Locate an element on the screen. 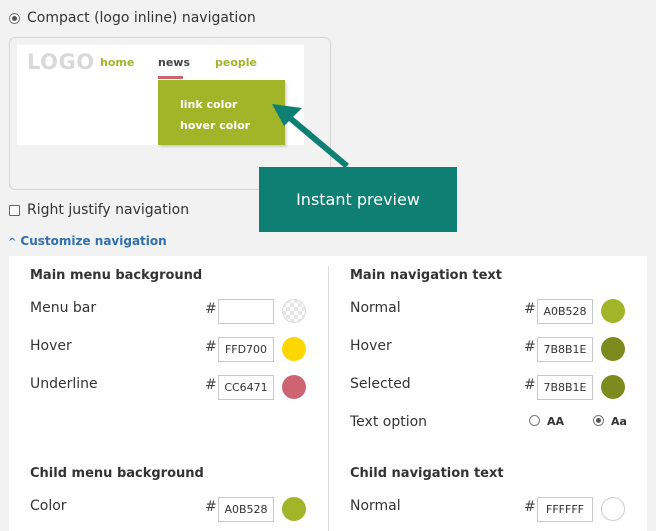  normal-text-color-swatch is located at coordinates (613, 311).